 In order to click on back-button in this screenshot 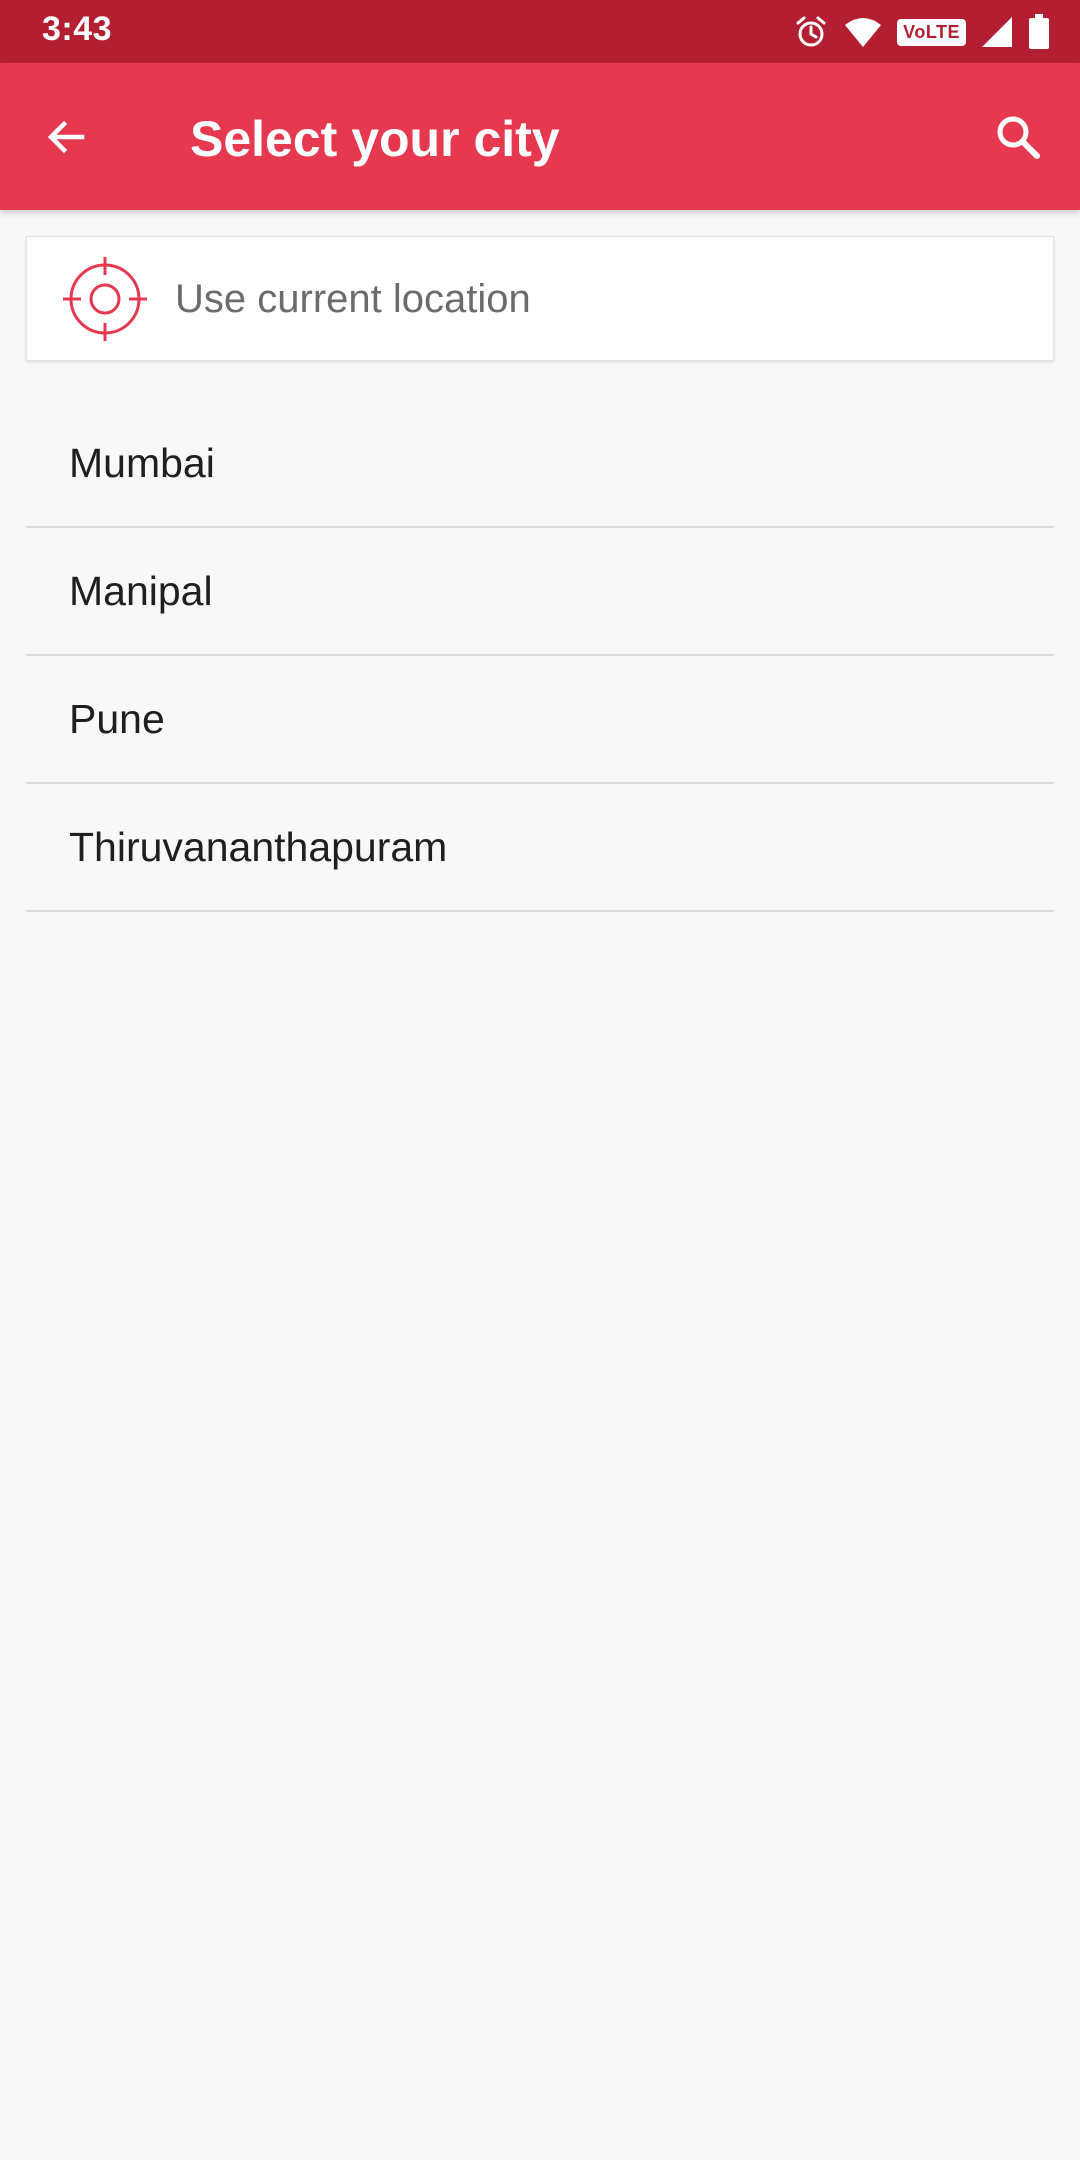, I will do `click(66, 137)`.